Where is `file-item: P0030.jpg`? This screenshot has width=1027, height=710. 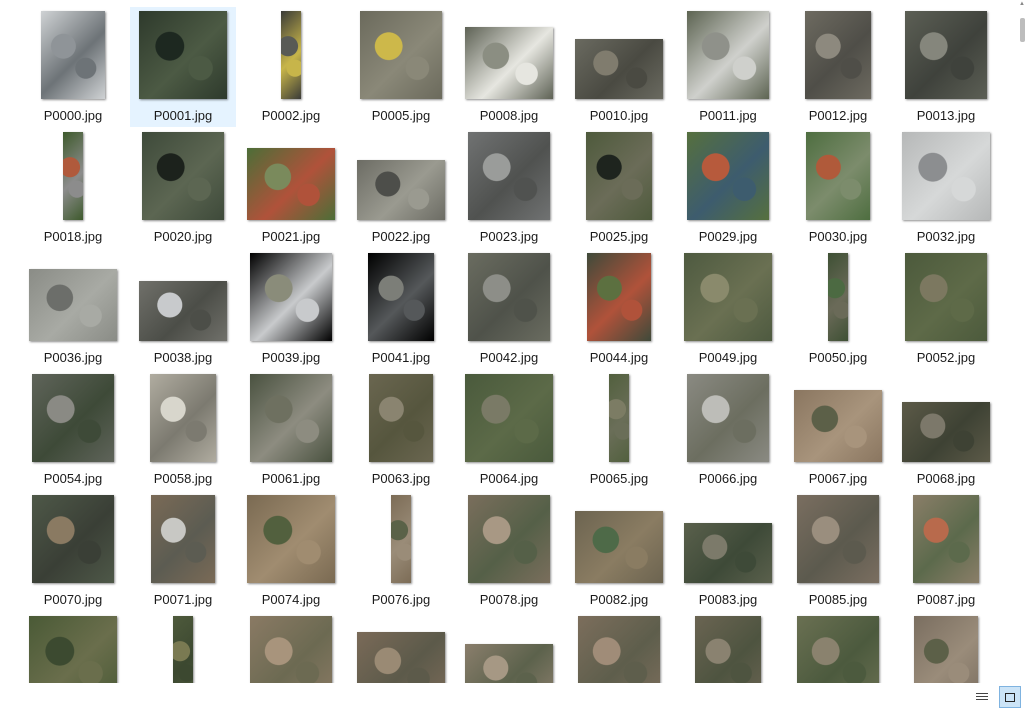 file-item: P0030.jpg is located at coordinates (838, 188).